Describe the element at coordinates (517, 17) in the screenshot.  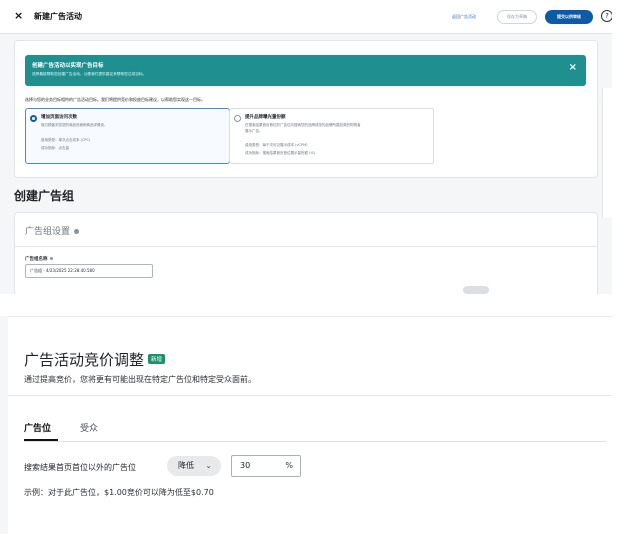
I see `save-draft-button: 保存为草稿` at that location.